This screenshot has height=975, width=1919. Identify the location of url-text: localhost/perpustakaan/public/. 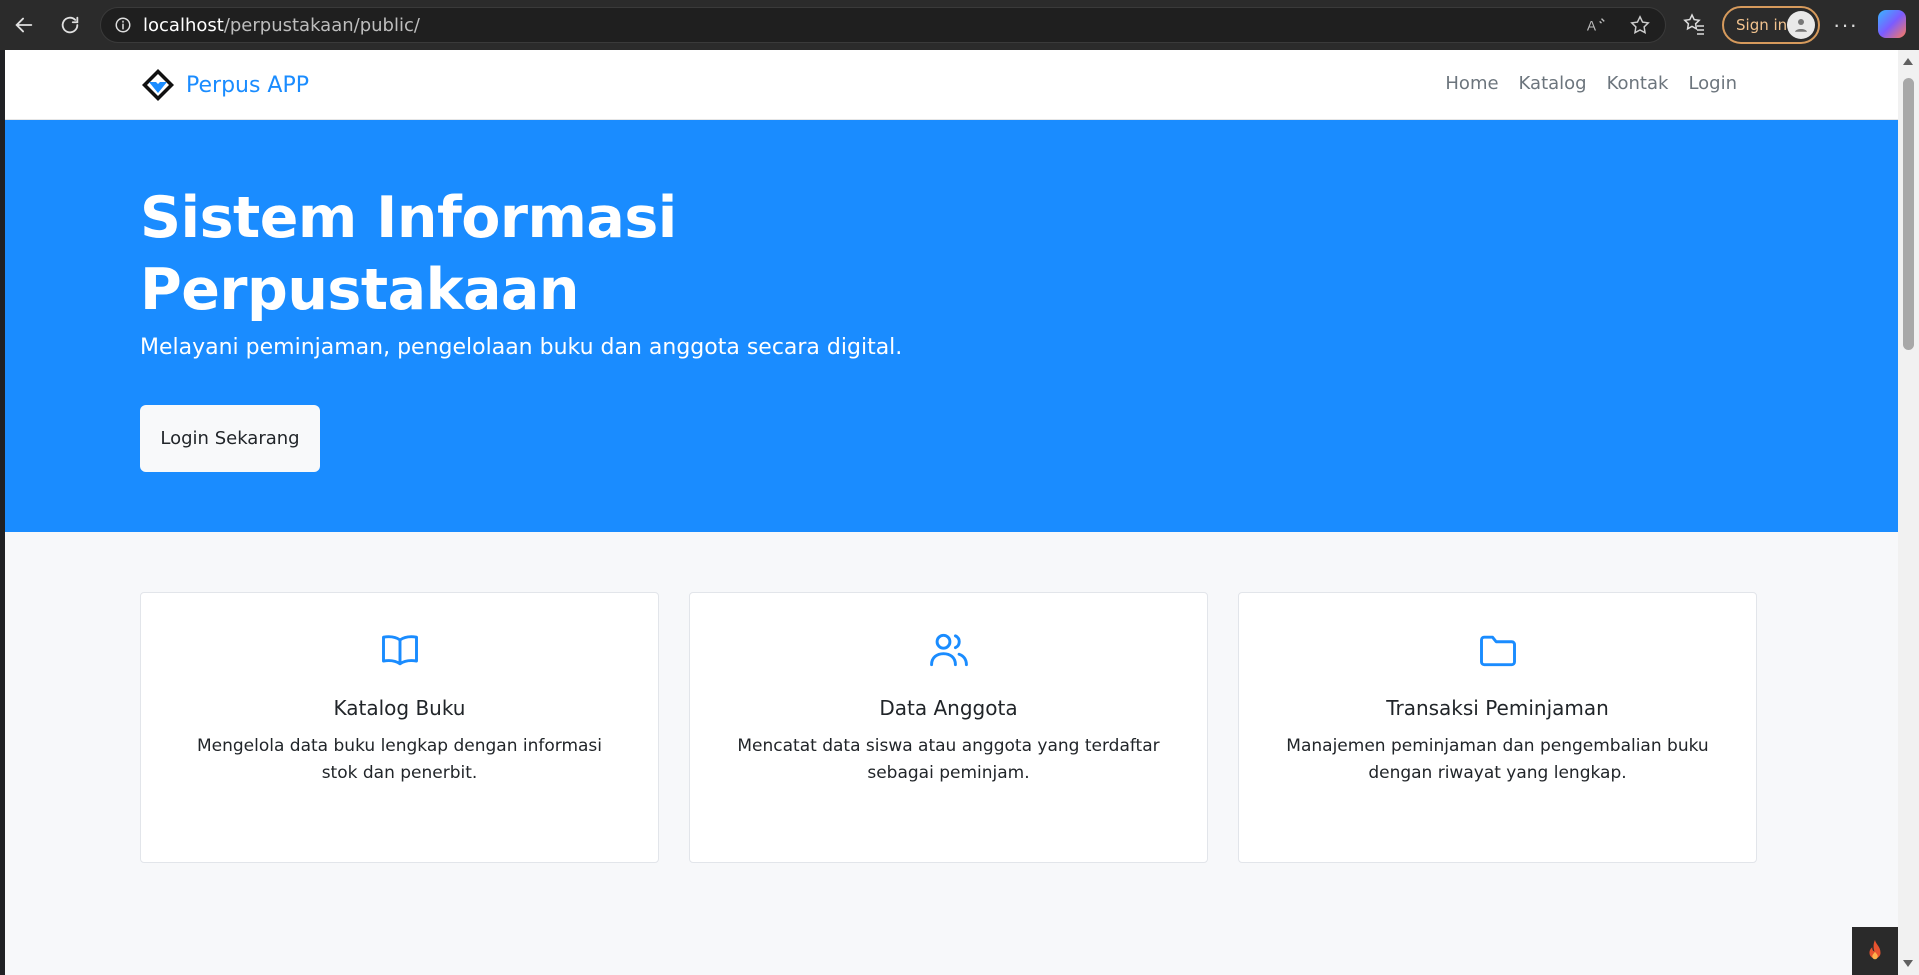
(281, 25).